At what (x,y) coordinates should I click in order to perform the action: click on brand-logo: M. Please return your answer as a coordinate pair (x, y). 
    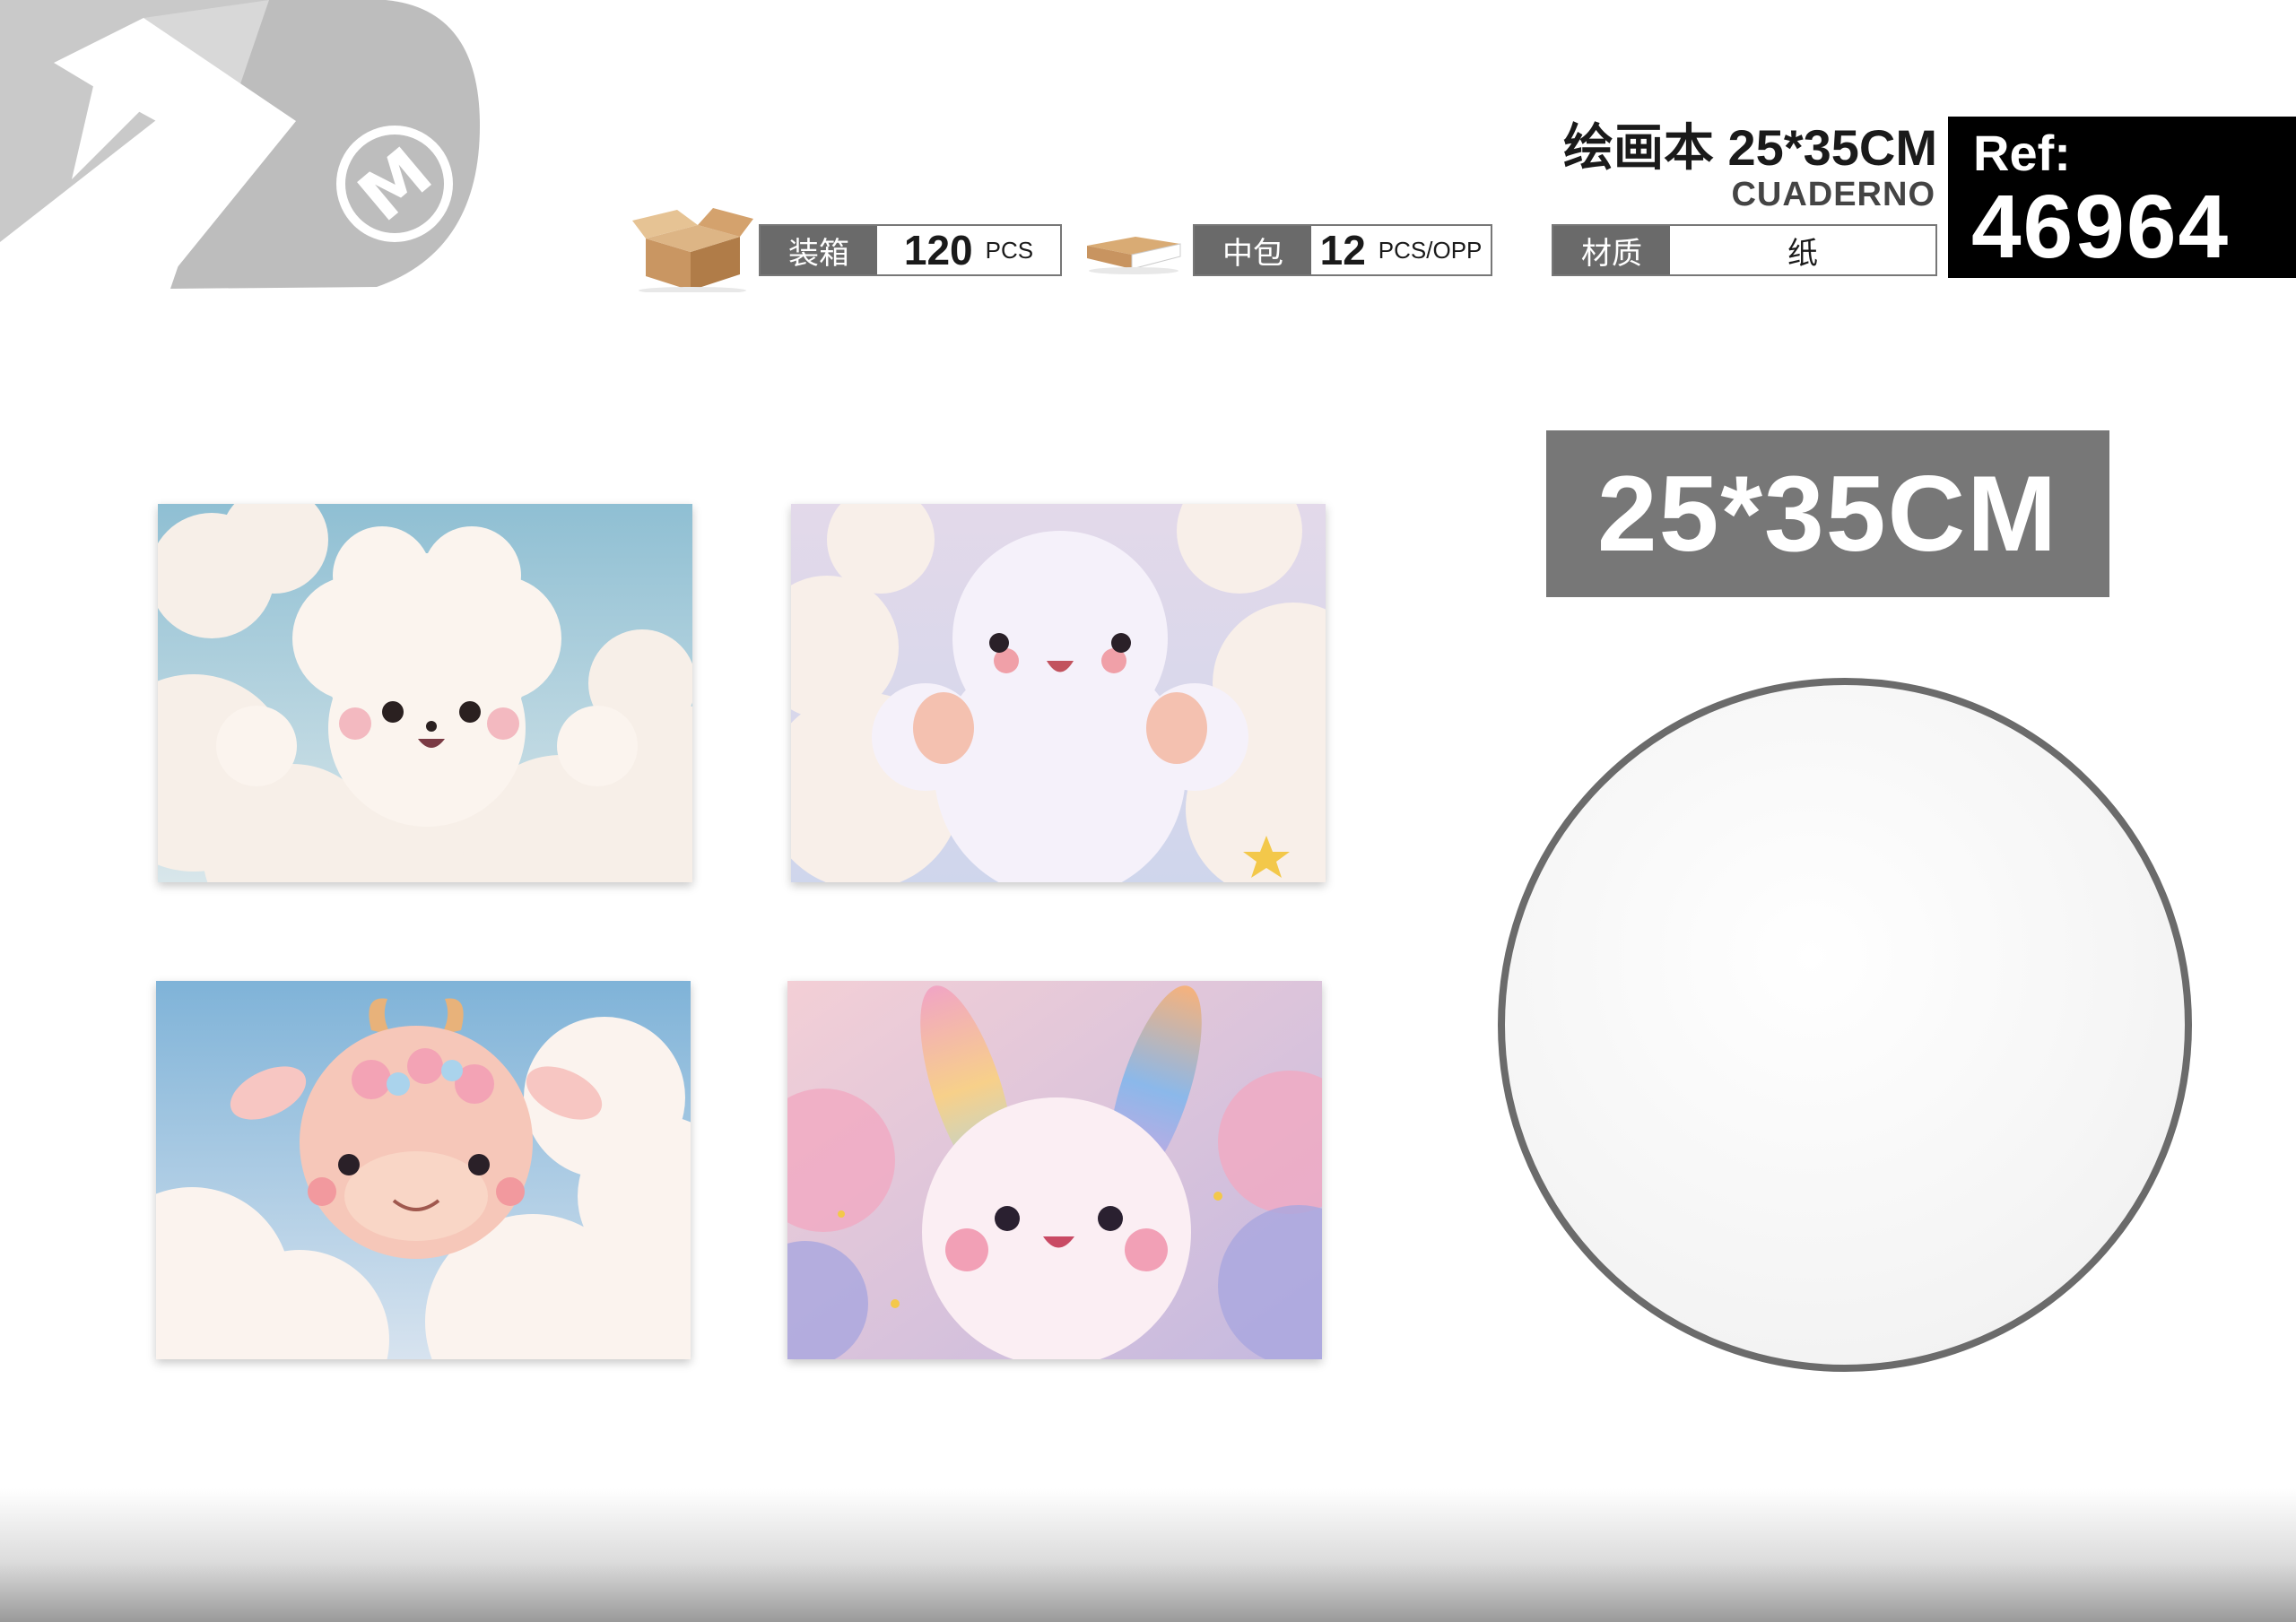
    Looking at the image, I should click on (251, 148).